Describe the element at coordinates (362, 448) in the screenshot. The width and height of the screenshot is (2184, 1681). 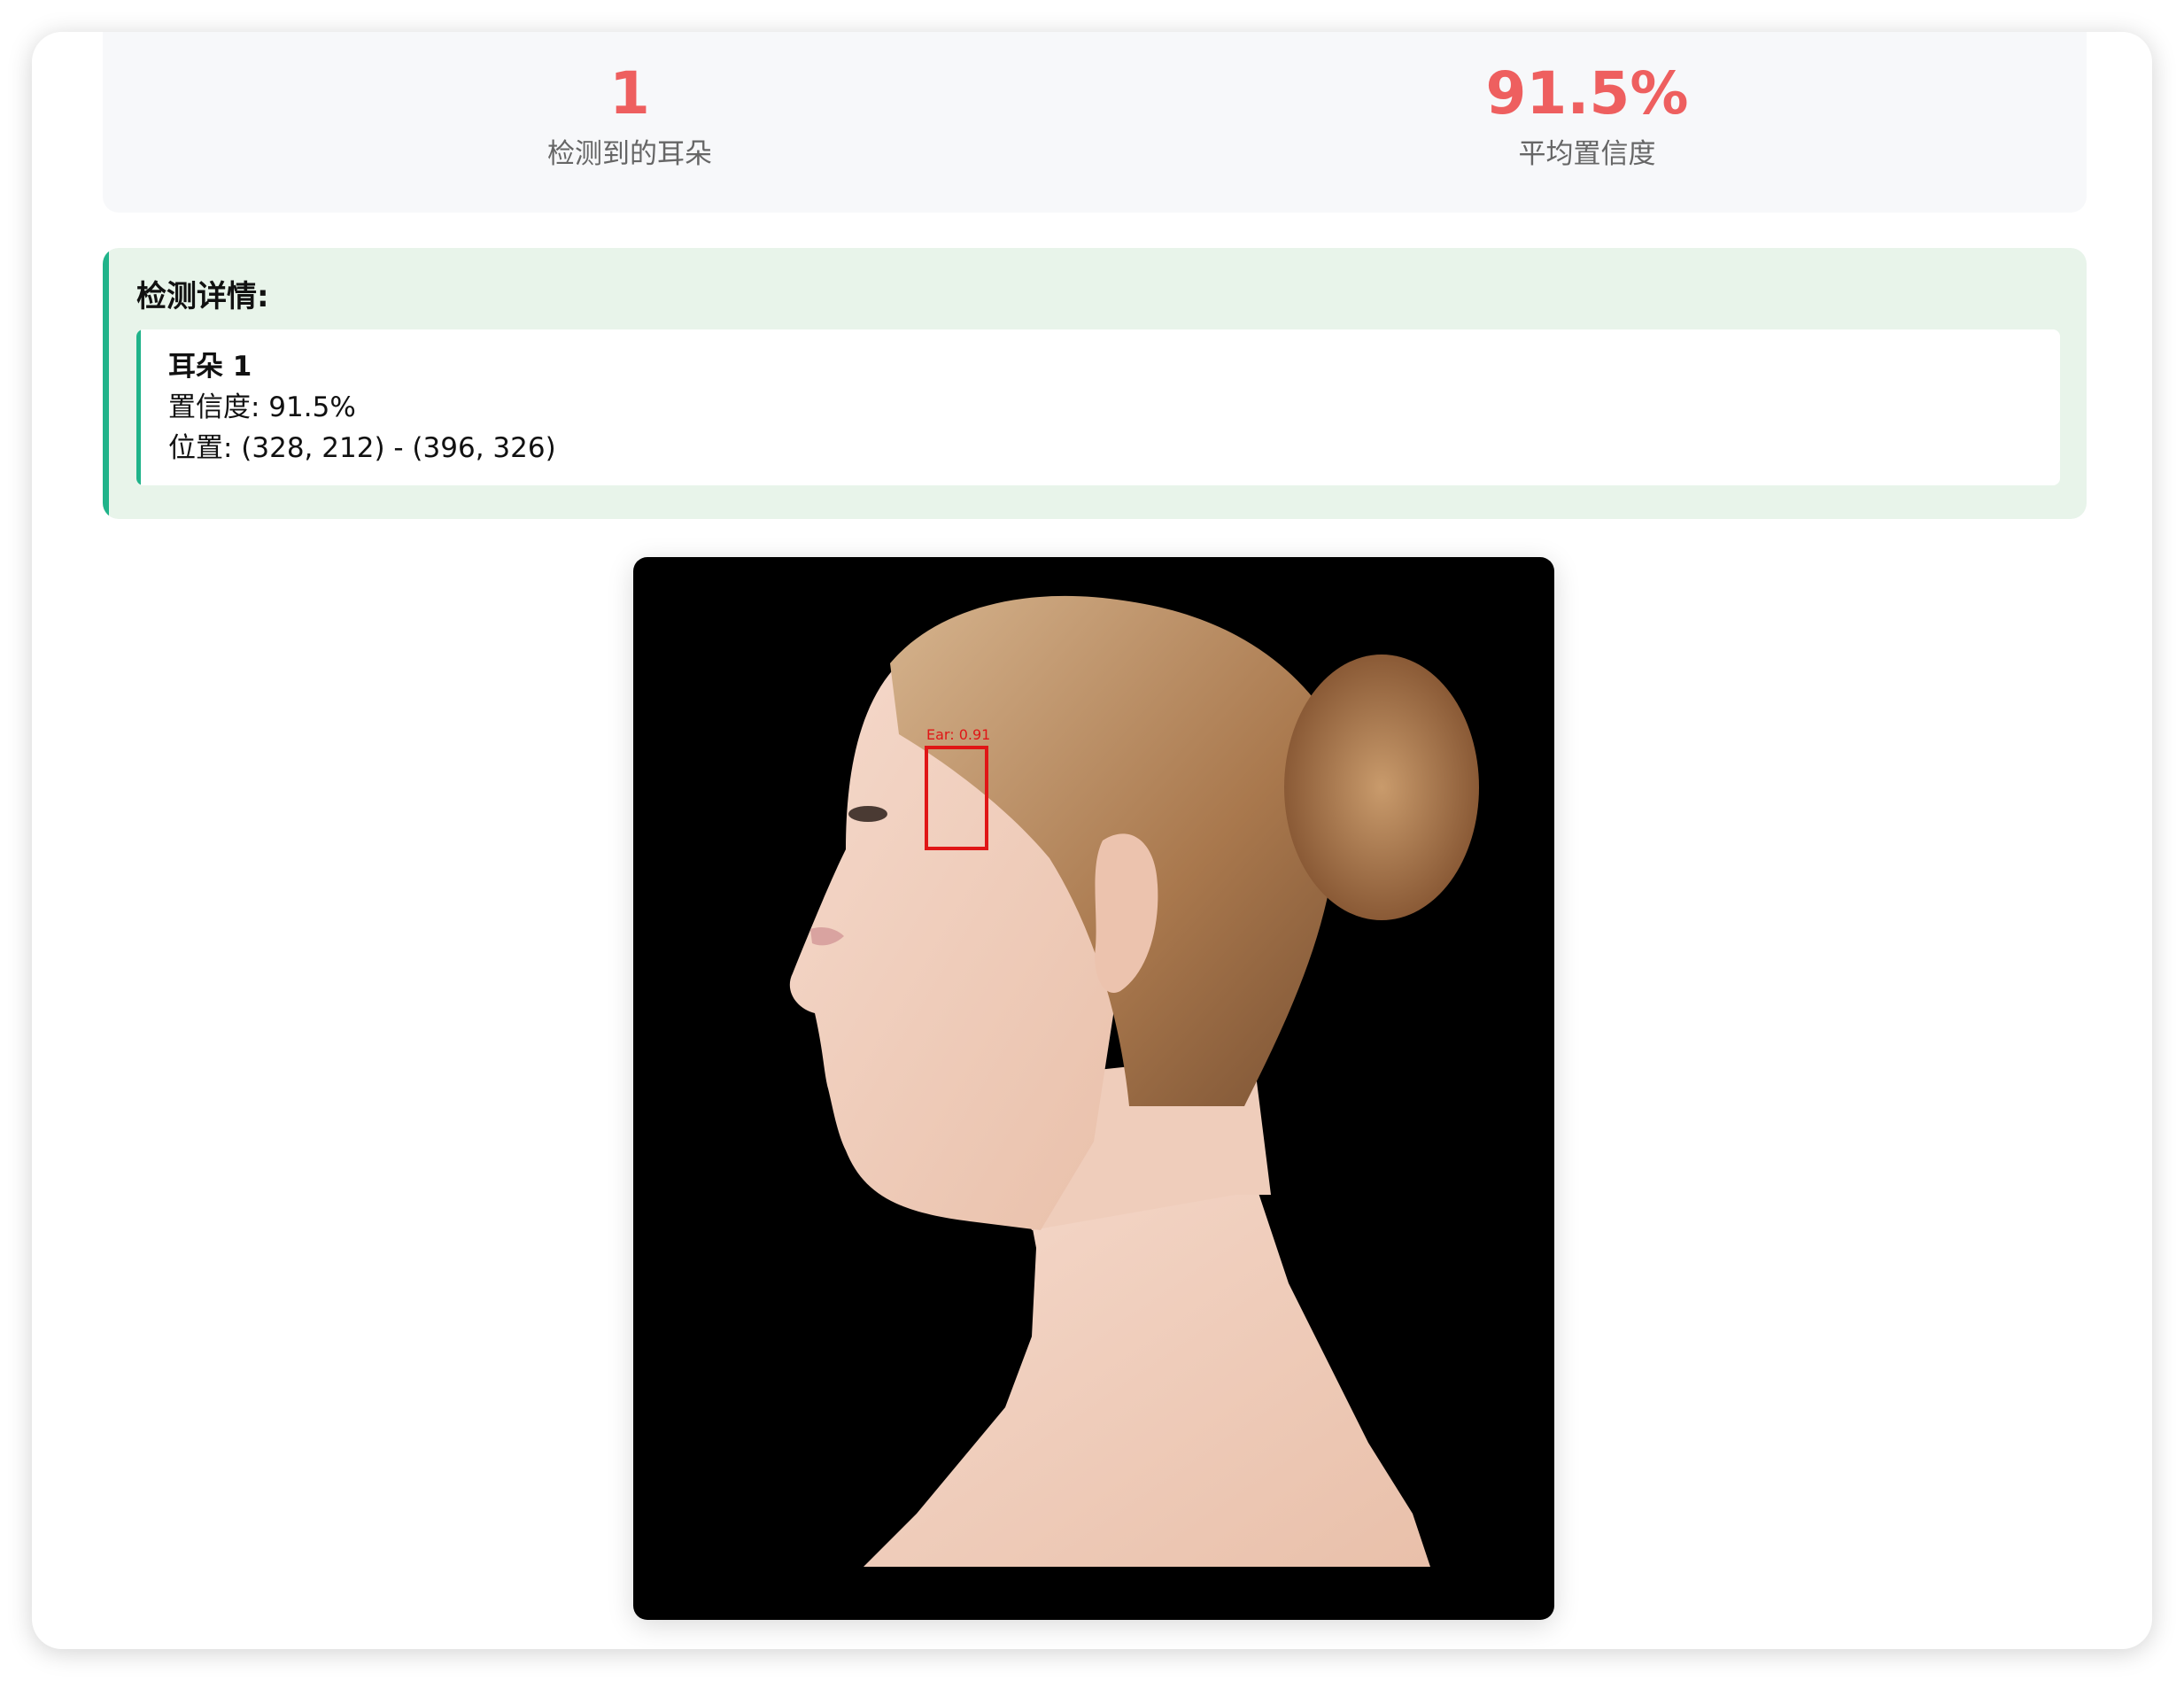
I see `detection-position: 位置: (328, 212) - (396, 326)` at that location.